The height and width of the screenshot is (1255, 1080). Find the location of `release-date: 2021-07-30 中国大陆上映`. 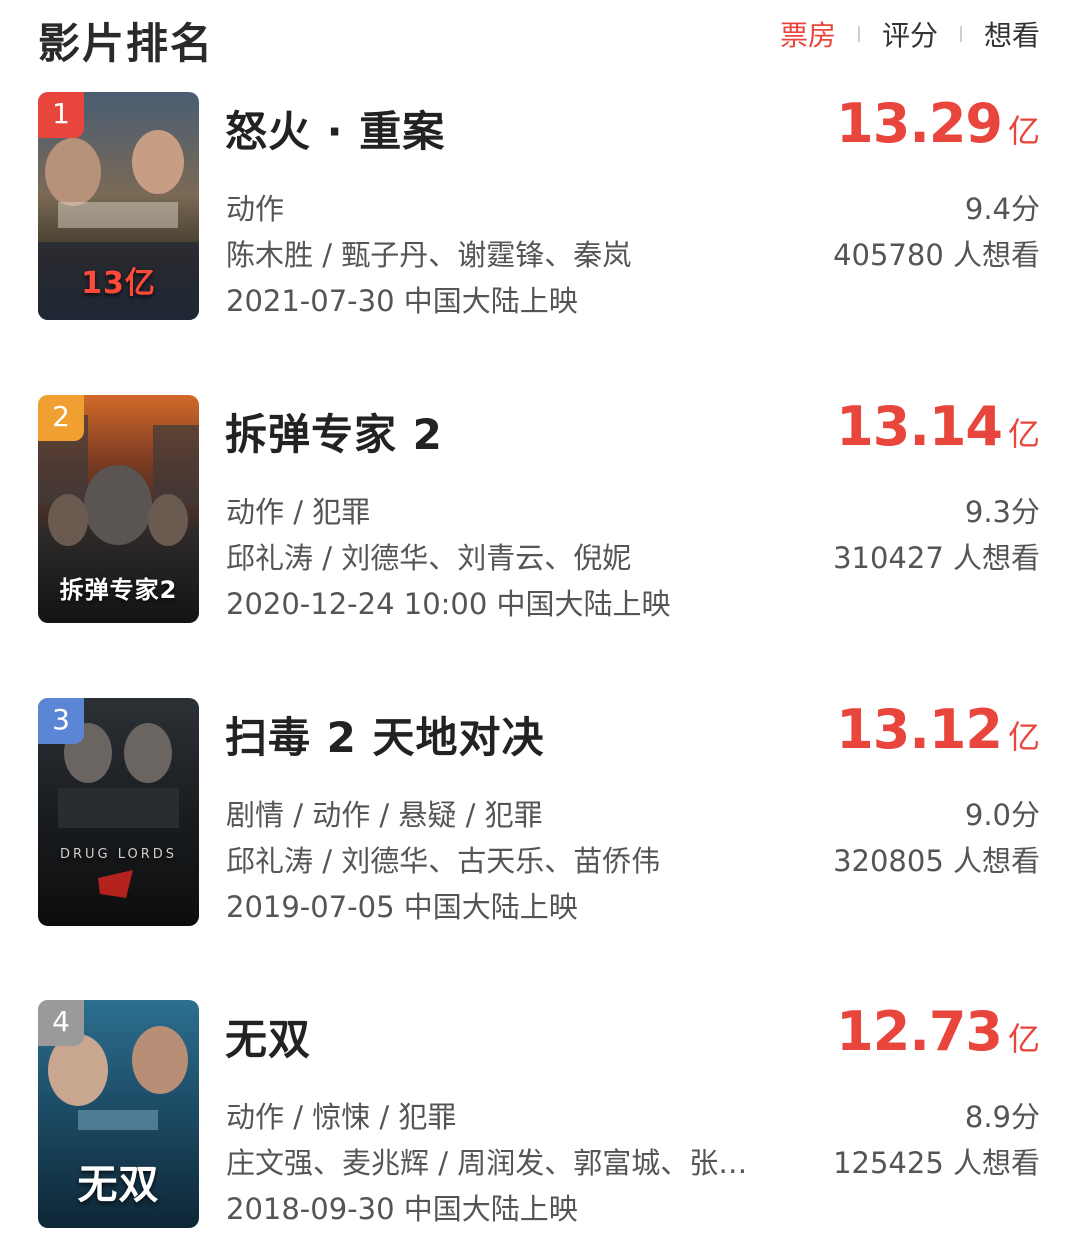

release-date: 2021-07-30 中国大陆上映 is located at coordinates (402, 301).